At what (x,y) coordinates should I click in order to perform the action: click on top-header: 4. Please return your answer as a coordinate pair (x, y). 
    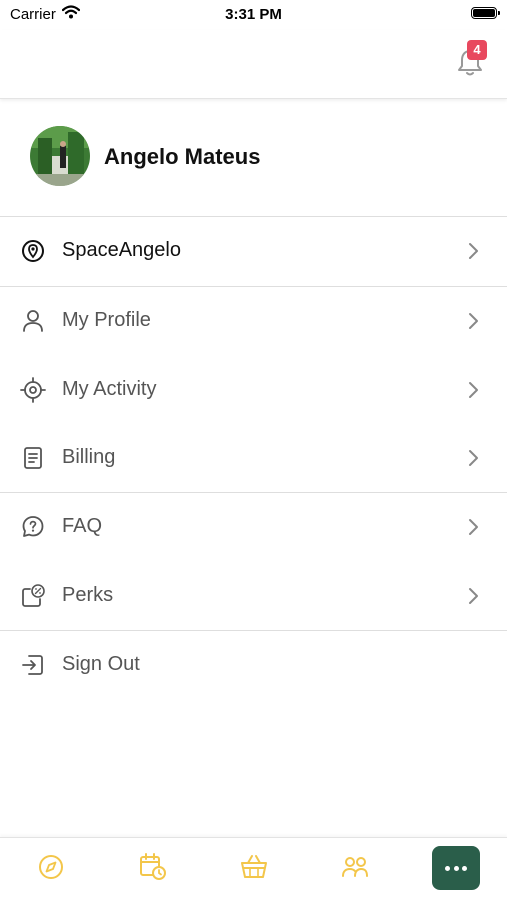
    Looking at the image, I should click on (253, 64).